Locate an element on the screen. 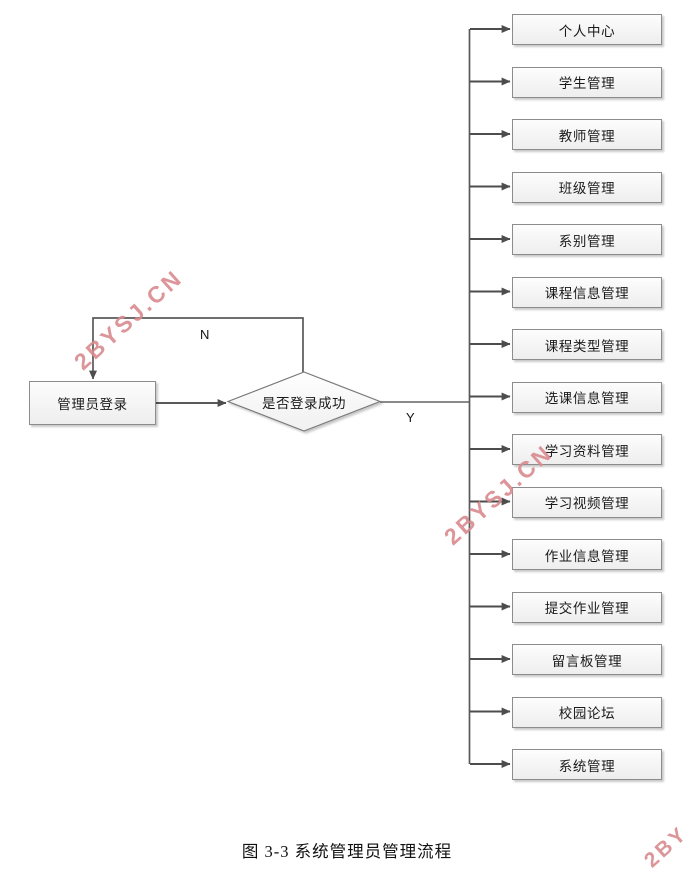 The image size is (694, 869). node-menu-item-2: 学生管理 is located at coordinates (587, 82).